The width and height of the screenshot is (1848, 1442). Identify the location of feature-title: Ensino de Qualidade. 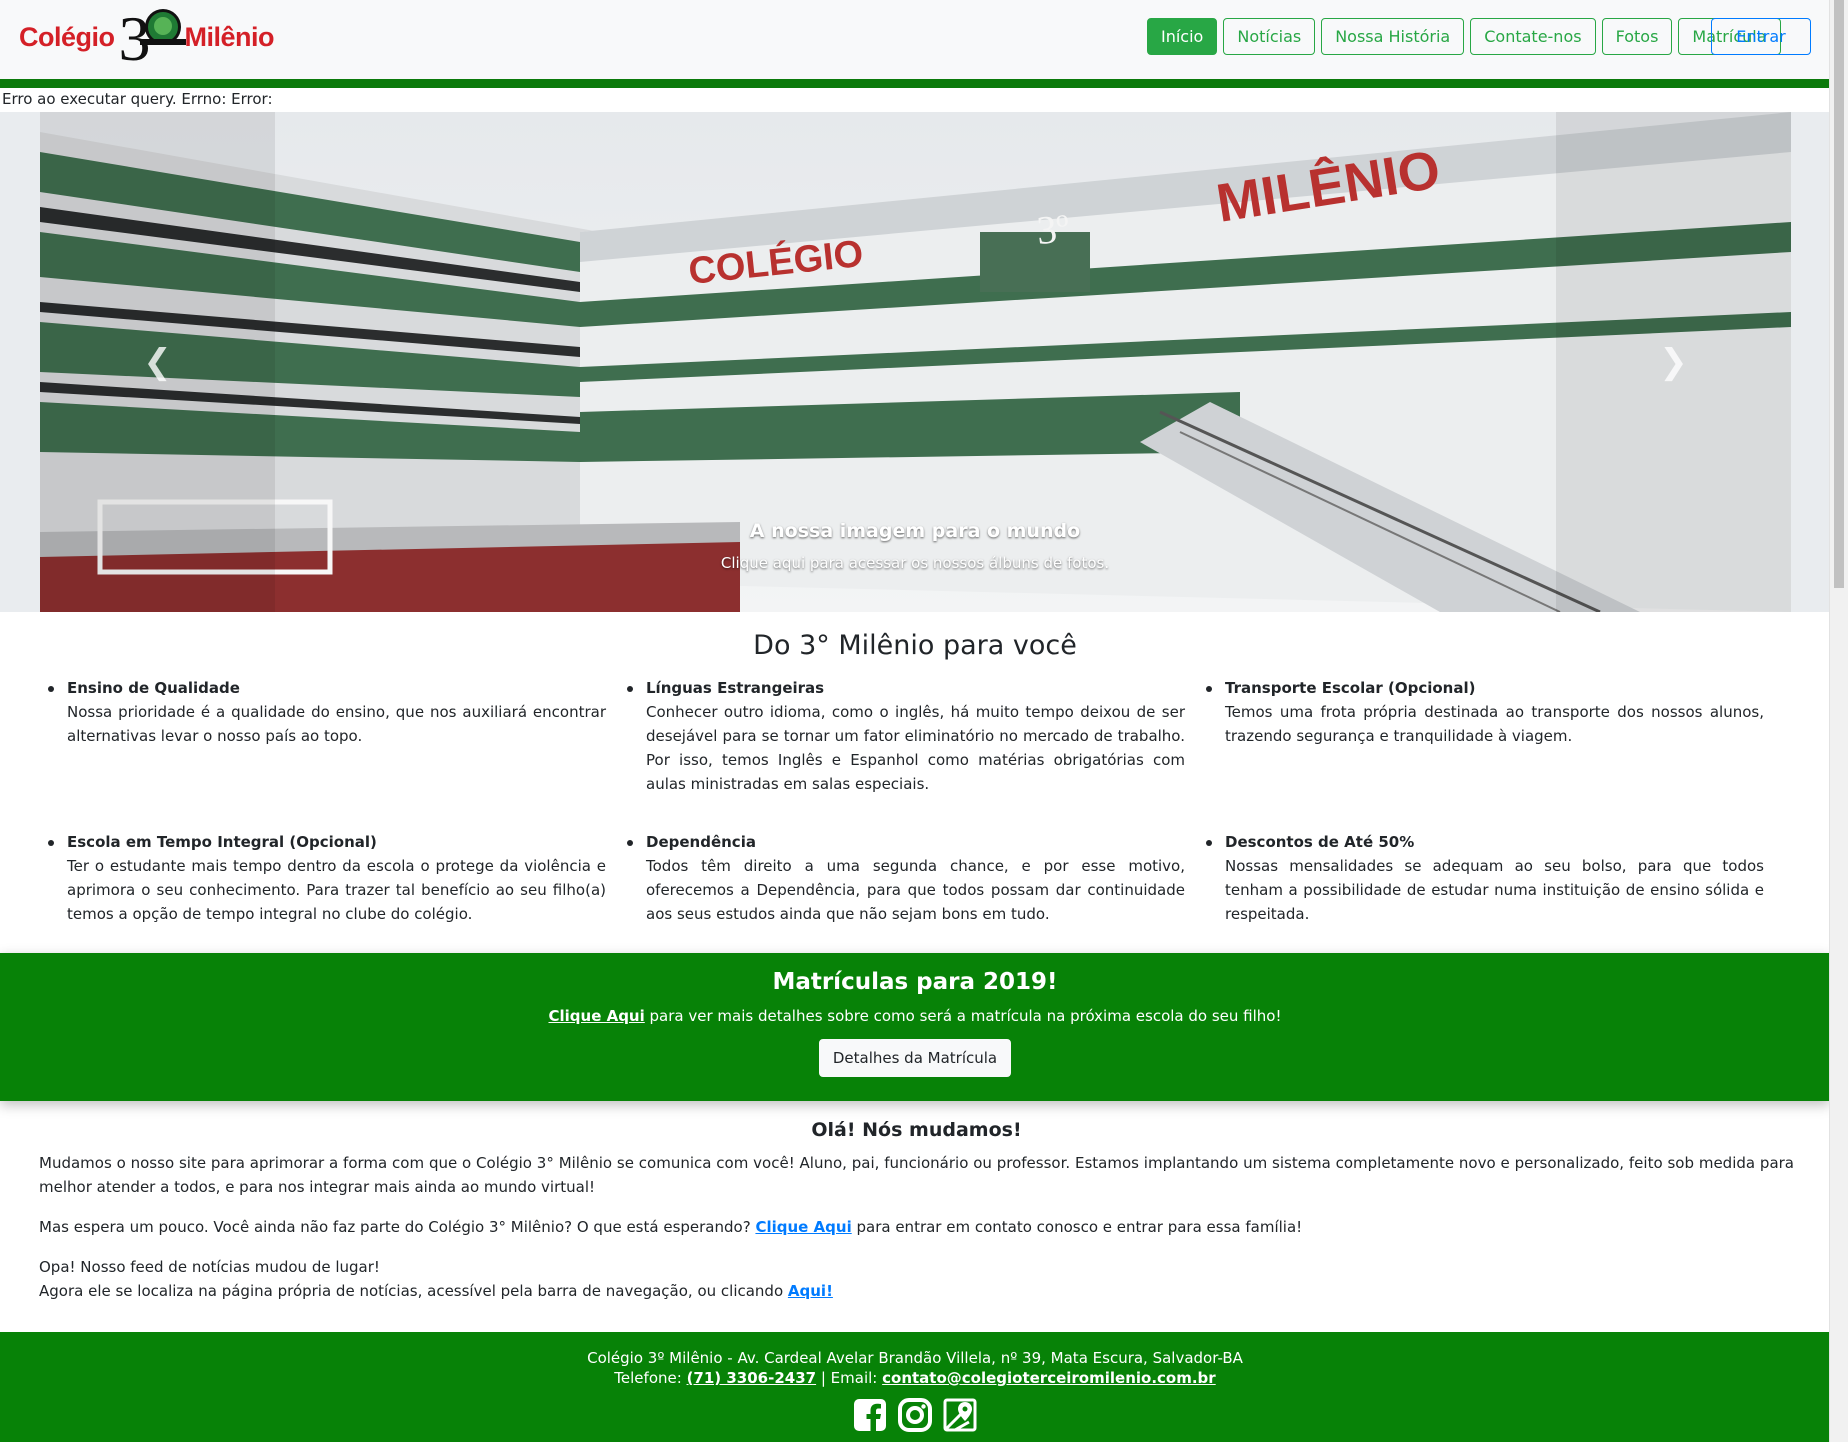
(153, 688).